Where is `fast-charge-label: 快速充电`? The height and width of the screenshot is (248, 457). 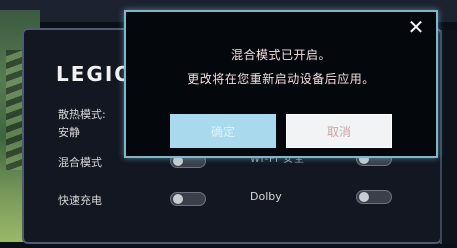 fast-charge-label: 快速充电 is located at coordinates (80, 200).